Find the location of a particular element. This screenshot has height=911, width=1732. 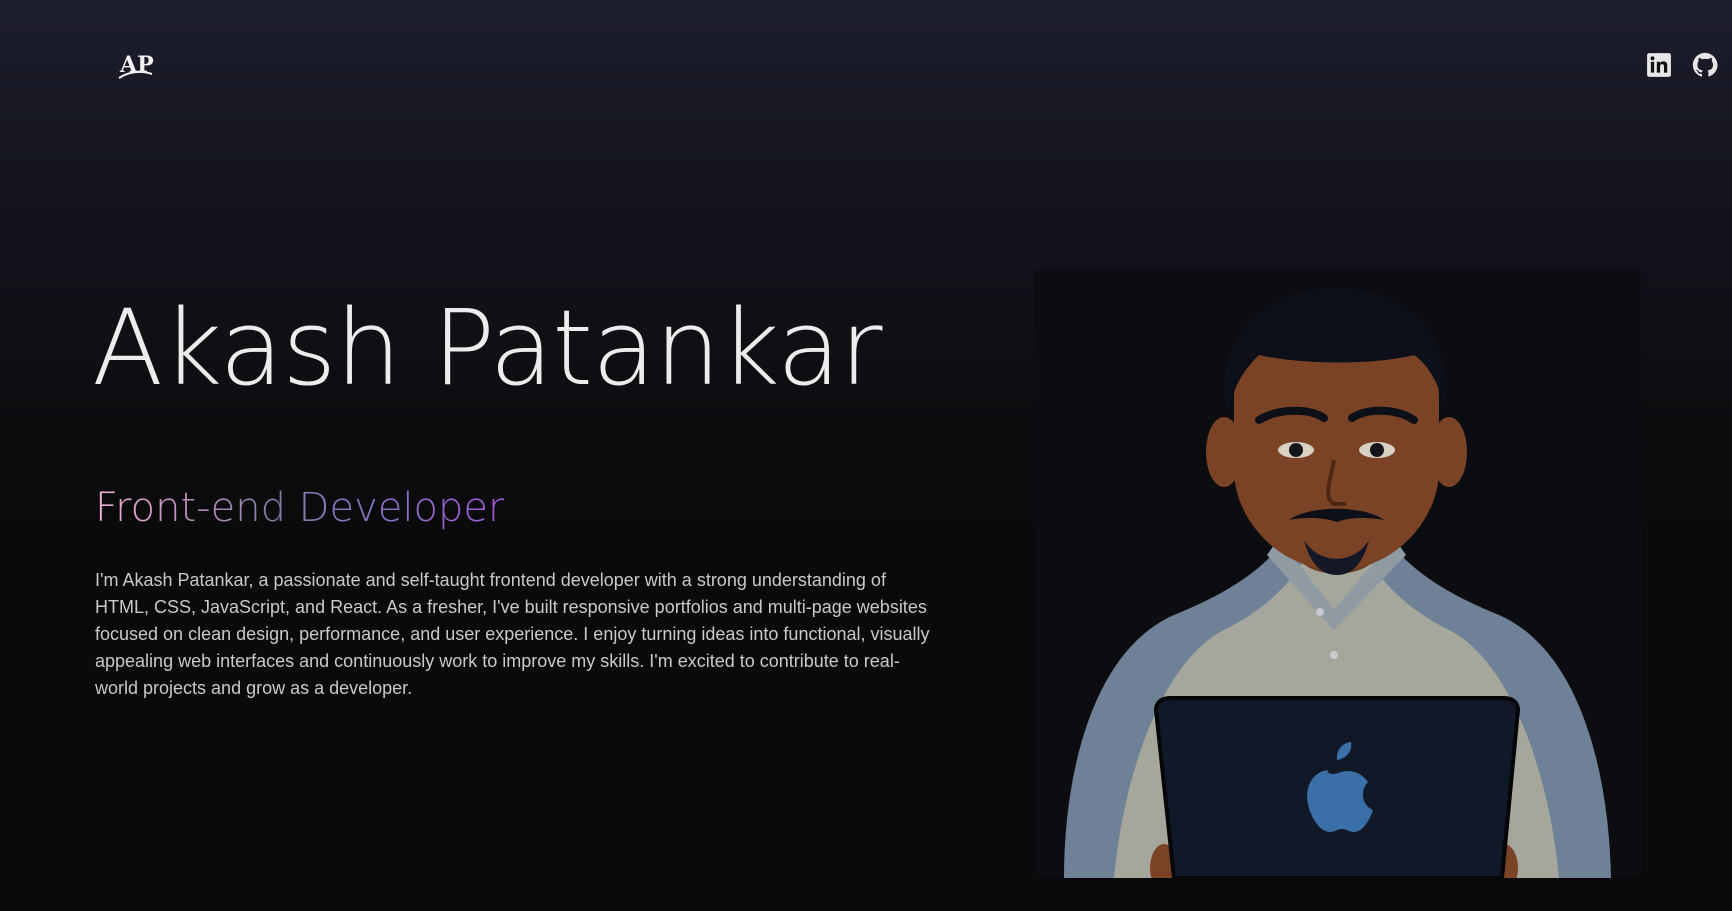

logo-mark-icon: AP is located at coordinates (136, 65).